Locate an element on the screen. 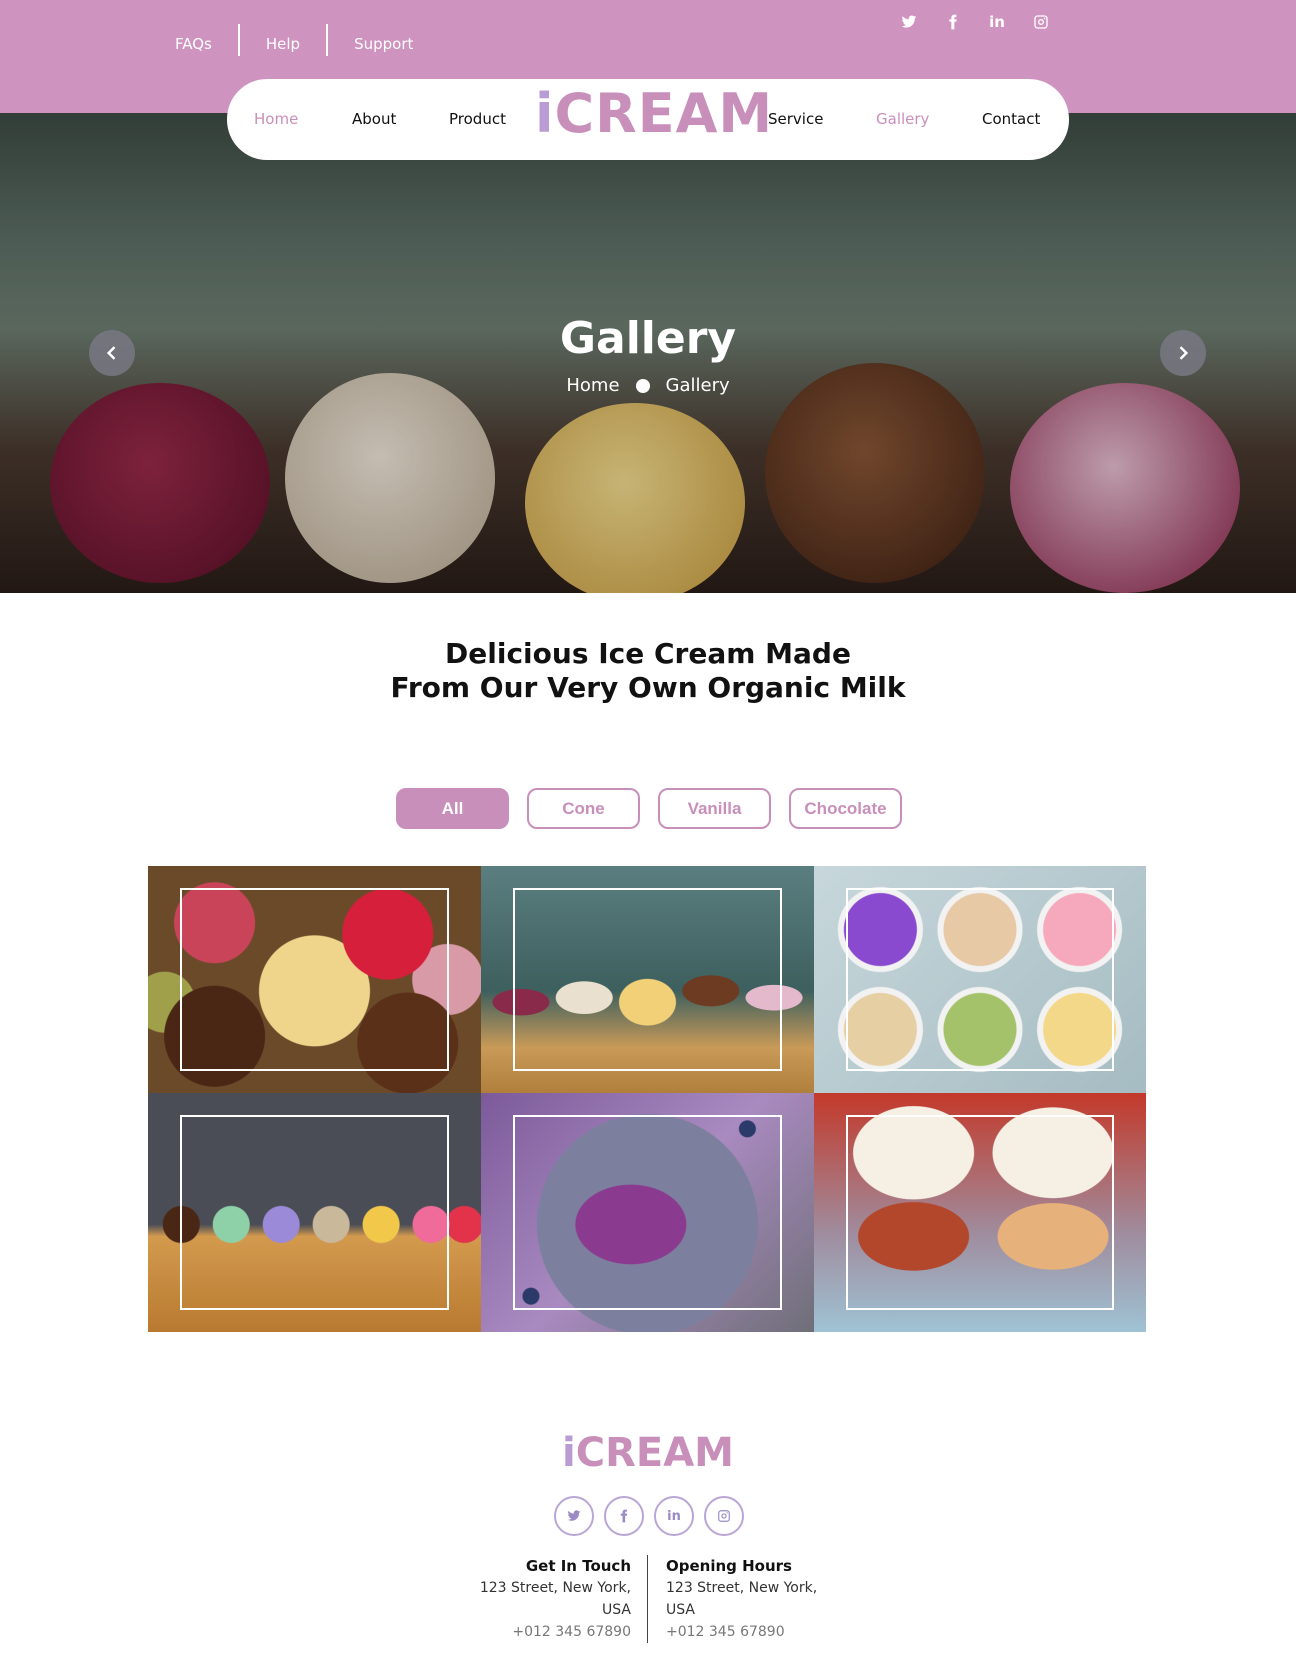 The height and width of the screenshot is (1673, 1296). breadcrumb: Home Gallery is located at coordinates (648, 385).